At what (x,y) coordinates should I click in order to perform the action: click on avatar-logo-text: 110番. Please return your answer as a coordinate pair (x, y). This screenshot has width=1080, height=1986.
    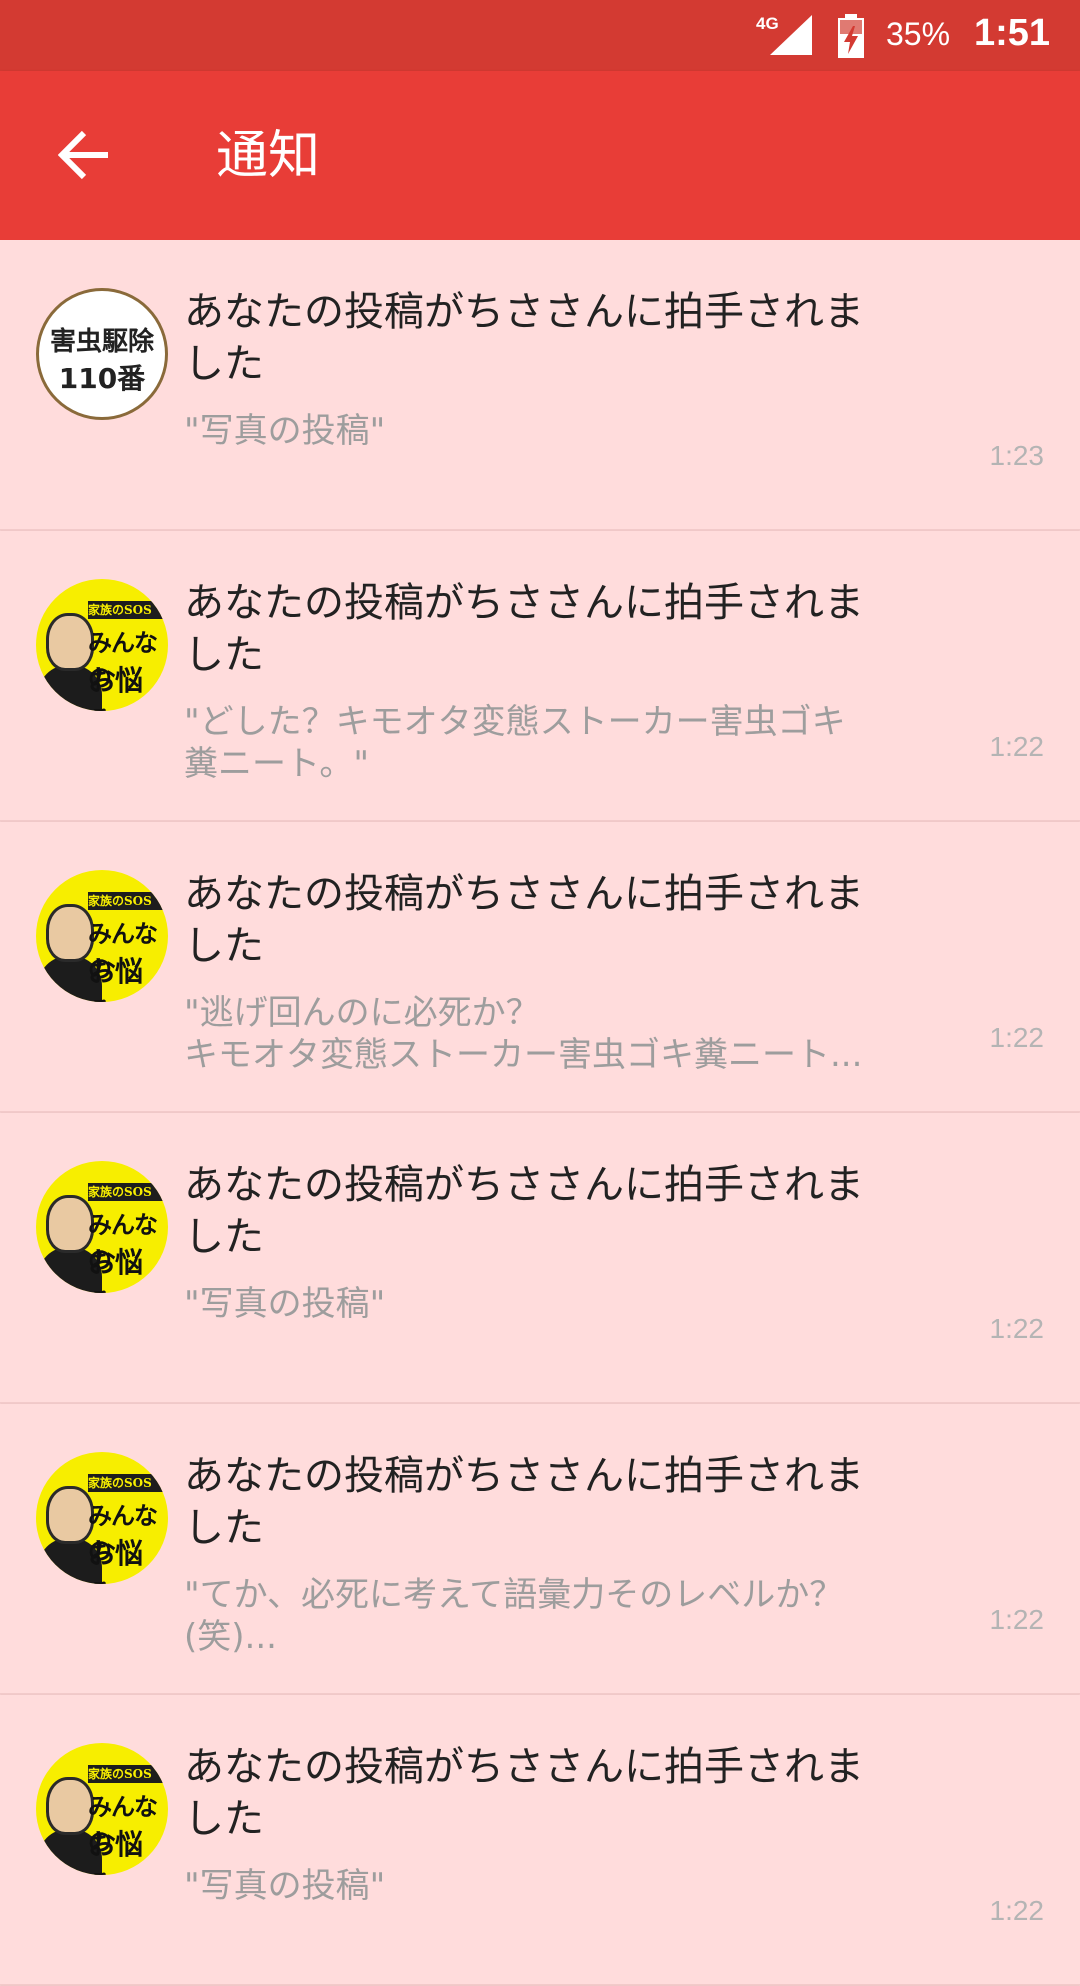
    Looking at the image, I should click on (102, 378).